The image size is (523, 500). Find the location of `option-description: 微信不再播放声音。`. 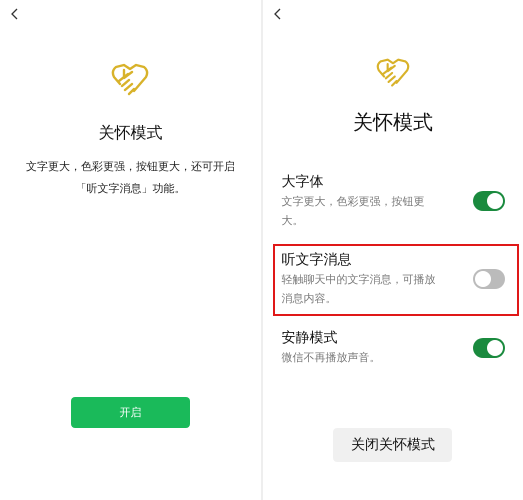

option-description: 微信不再播放声音。 is located at coordinates (332, 358).